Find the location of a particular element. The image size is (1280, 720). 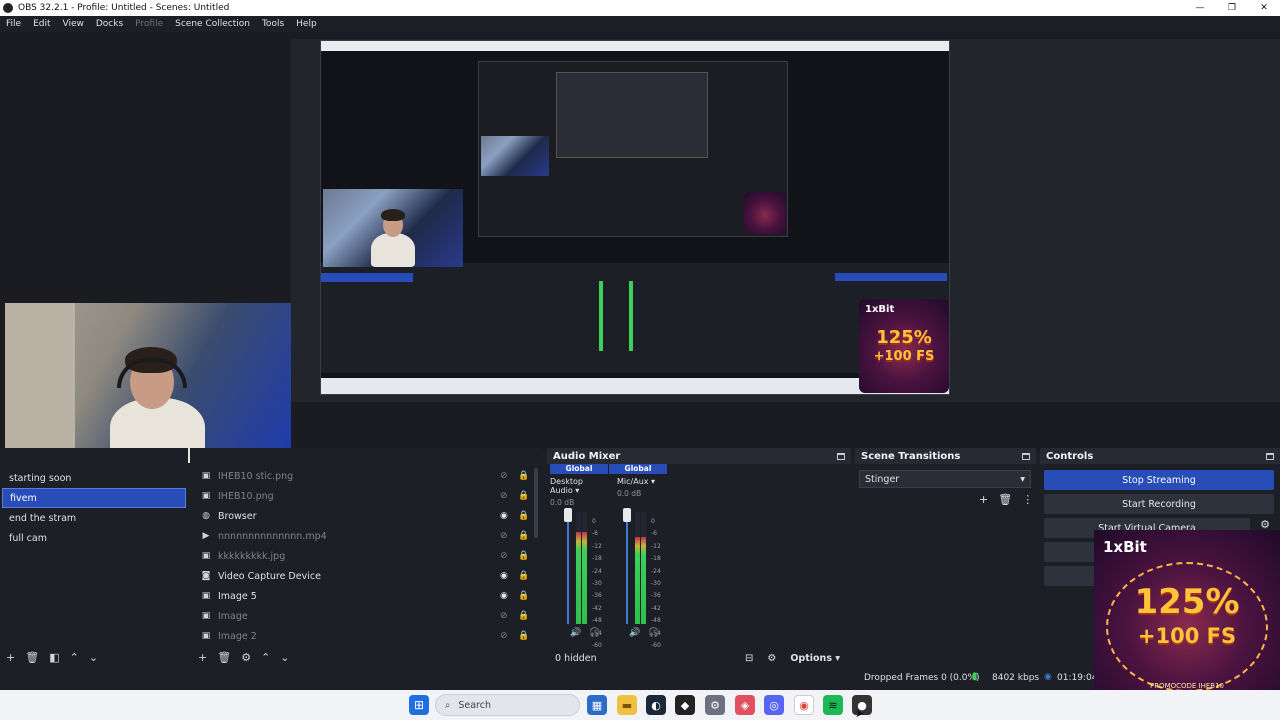

scene-item: starting soon is located at coordinates (94, 478).